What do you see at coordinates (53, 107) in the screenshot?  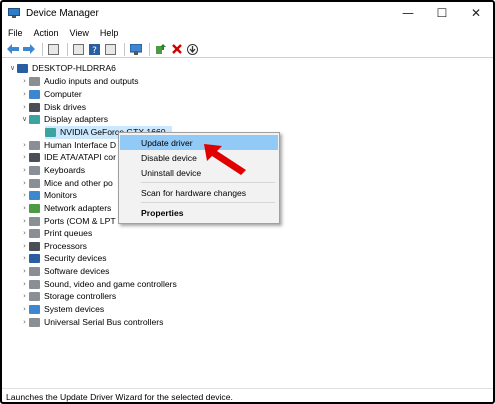 I see `tree-item-disk-drives: › Disk drives` at bounding box center [53, 107].